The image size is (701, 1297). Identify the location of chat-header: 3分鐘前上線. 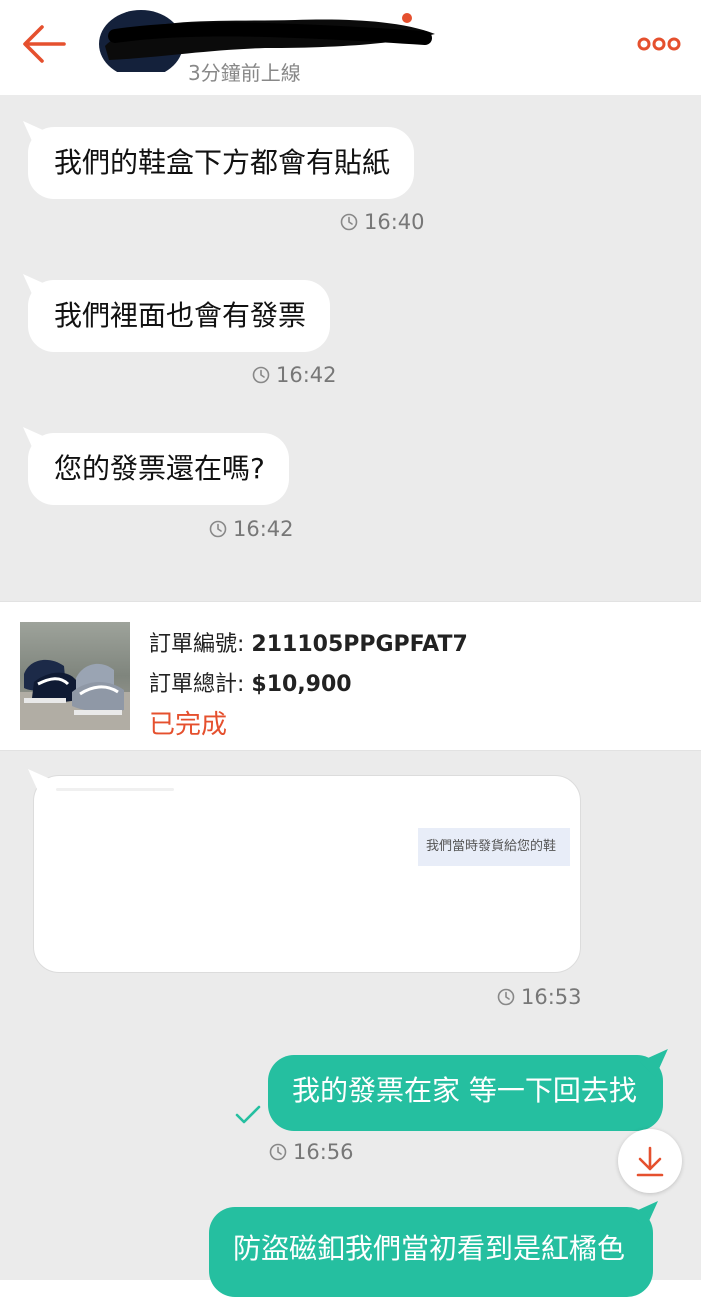
(350, 47).